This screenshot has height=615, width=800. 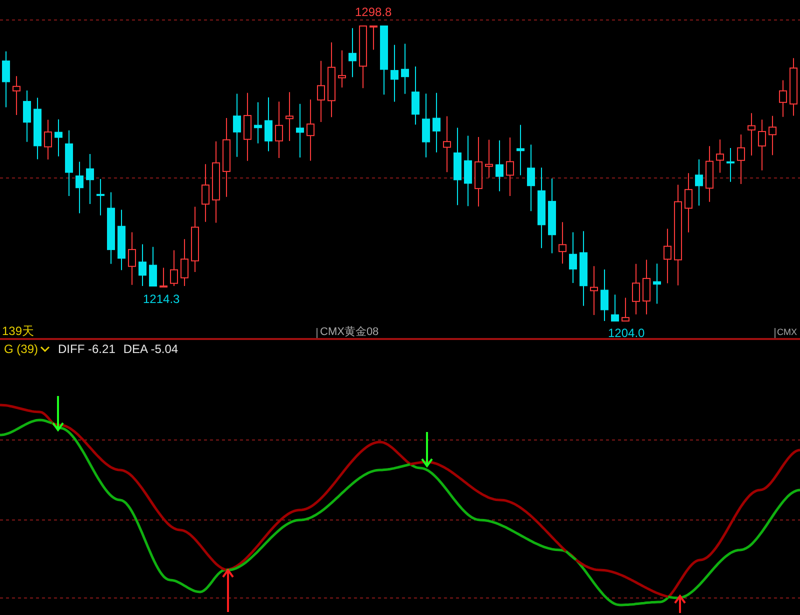 What do you see at coordinates (45, 349) in the screenshot?
I see `caret-icon` at bounding box center [45, 349].